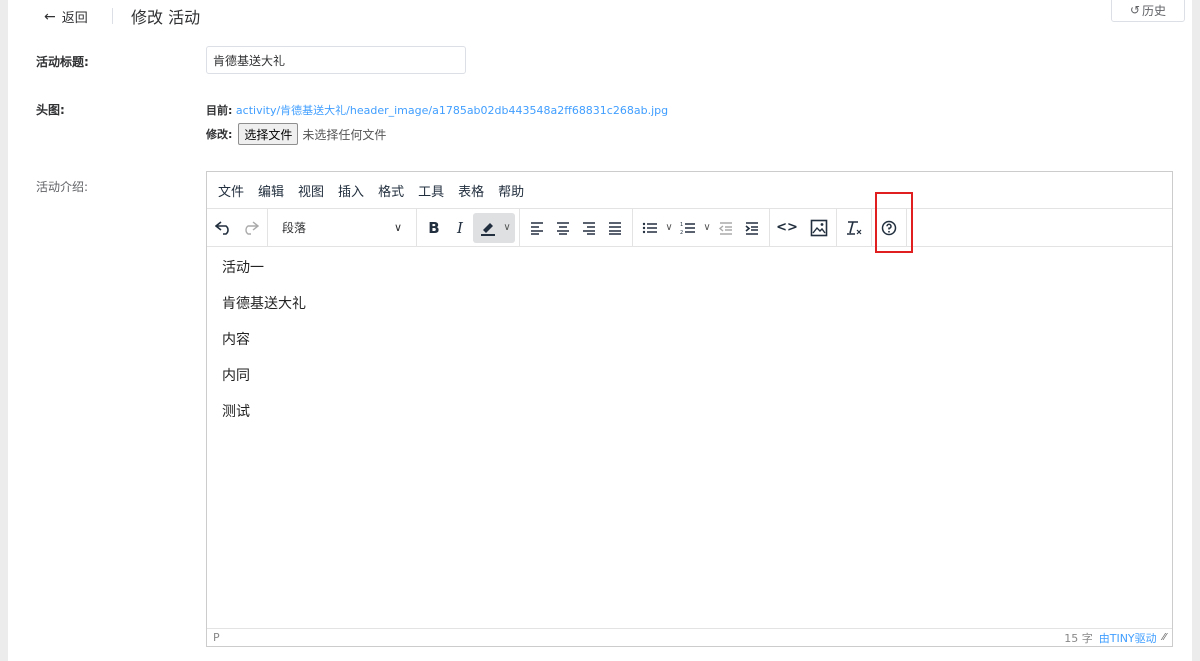  Describe the element at coordinates (1154, 10) in the screenshot. I see `history-label: 历史` at that location.